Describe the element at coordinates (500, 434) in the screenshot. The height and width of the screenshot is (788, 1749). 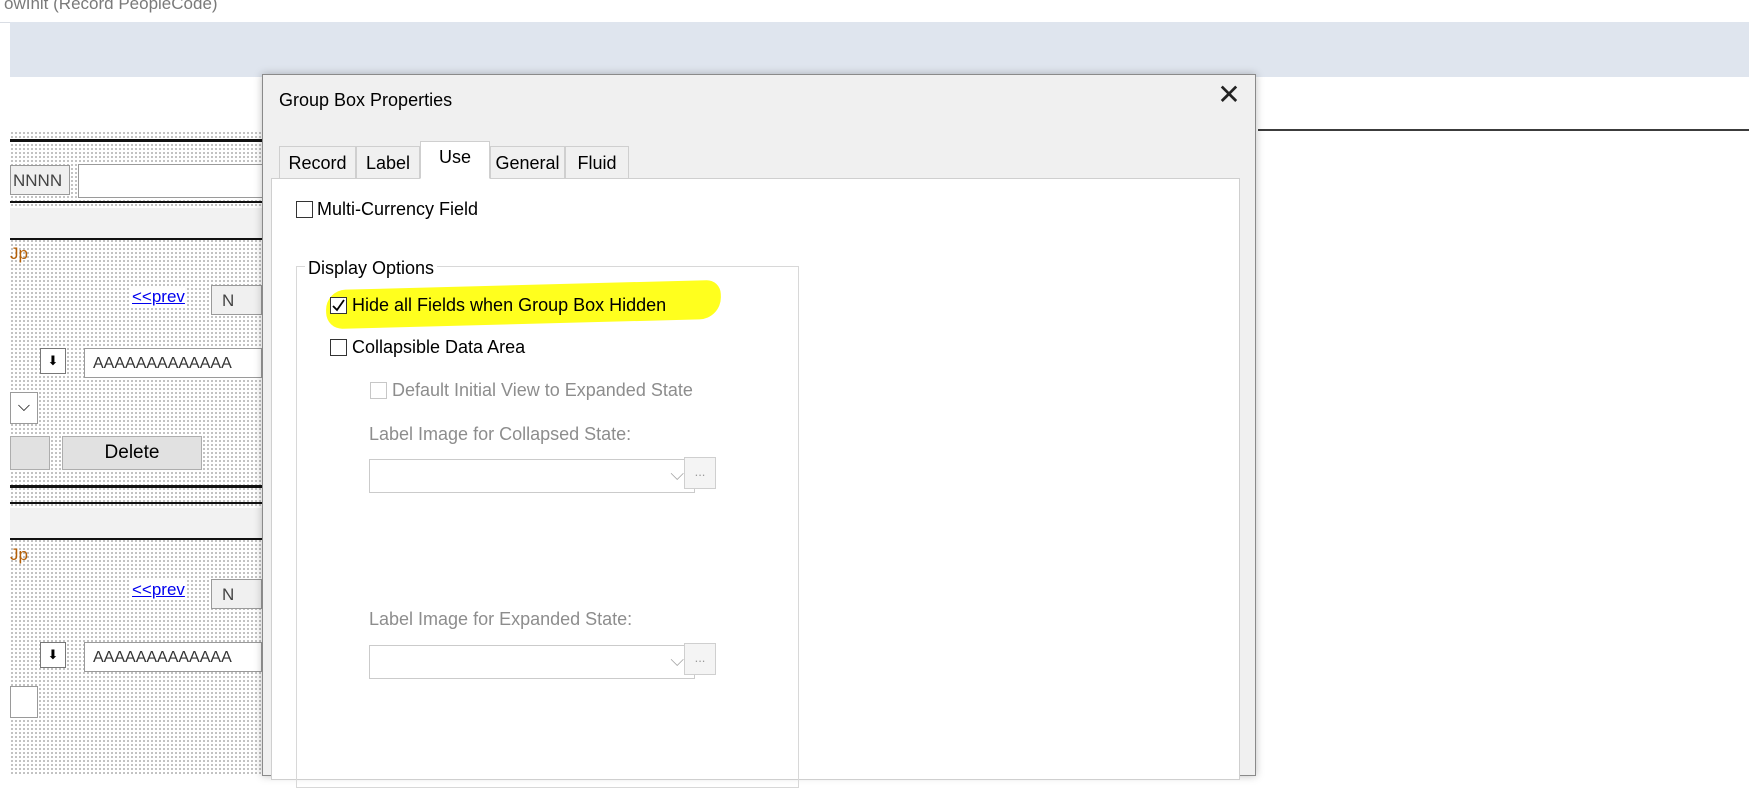
I see `collapsed-image-label: Label Image for Collapsed State:` at that location.